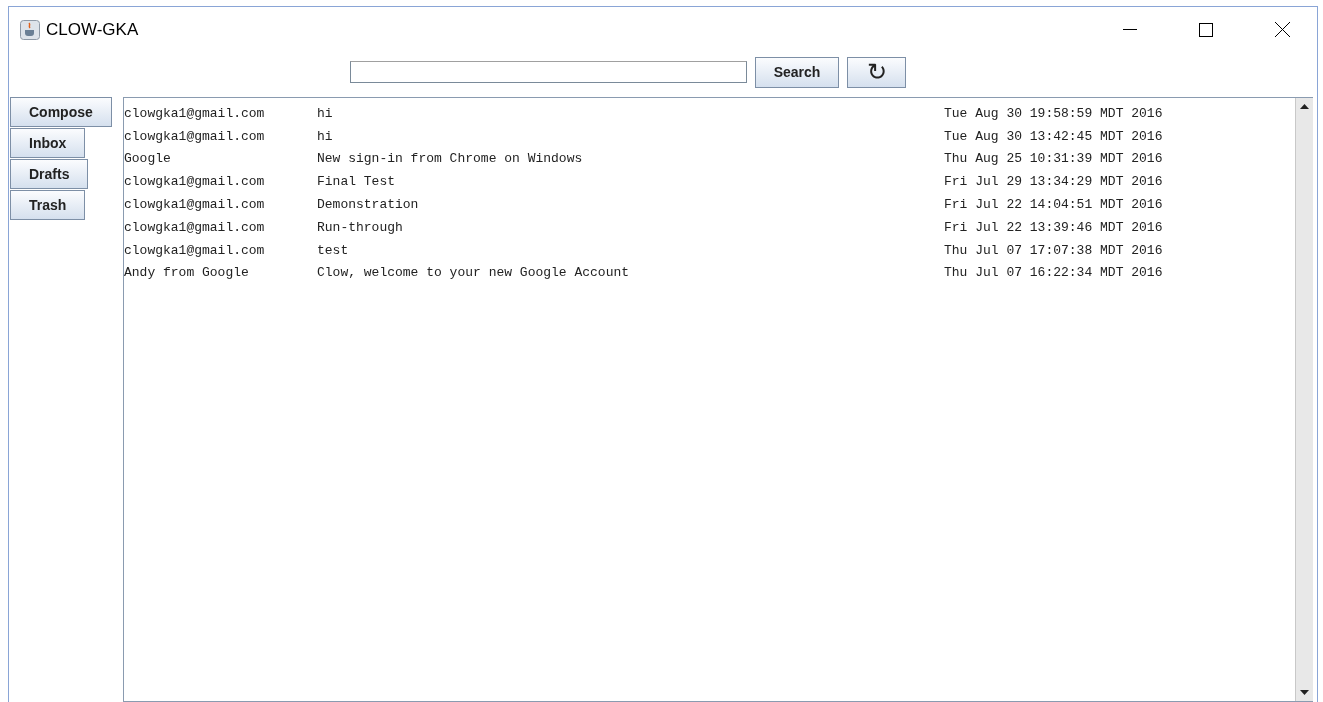 The width and height of the screenshot is (1323, 702). What do you see at coordinates (49, 174) in the screenshot?
I see `nav-button: Drafts` at bounding box center [49, 174].